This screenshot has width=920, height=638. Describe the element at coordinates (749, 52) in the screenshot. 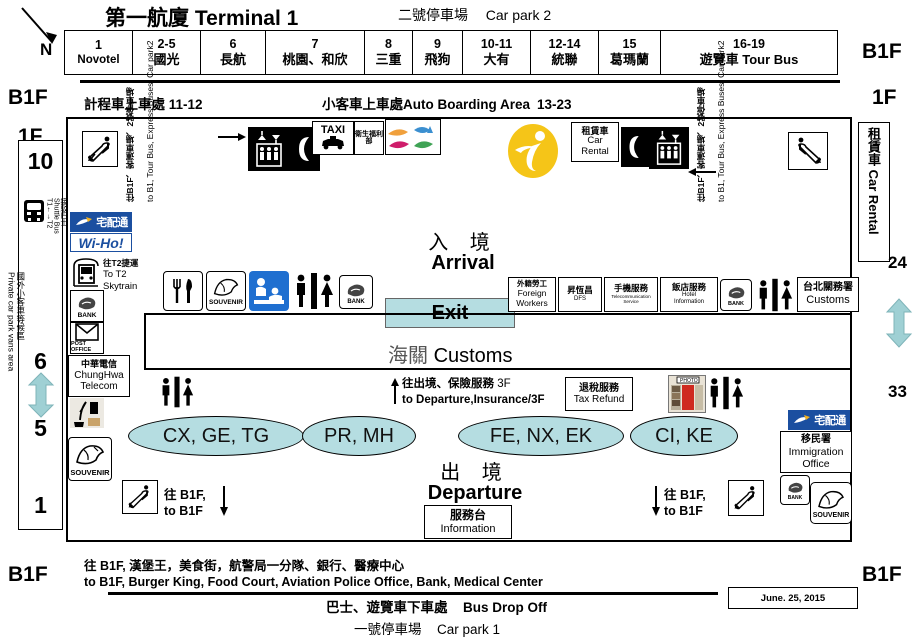

I see `gate-cell: 16-19 遊覽車 Tour Bus` at that location.